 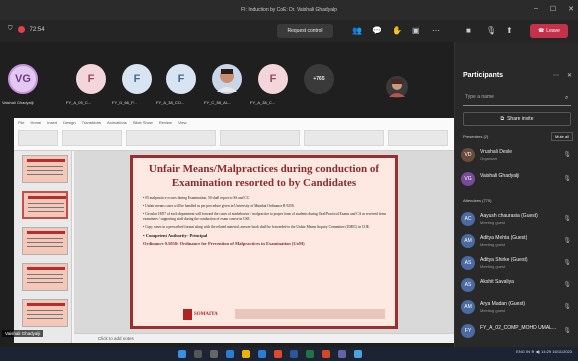 What do you see at coordinates (377, 30) in the screenshot?
I see `chat-icon: 💬` at bounding box center [377, 30].